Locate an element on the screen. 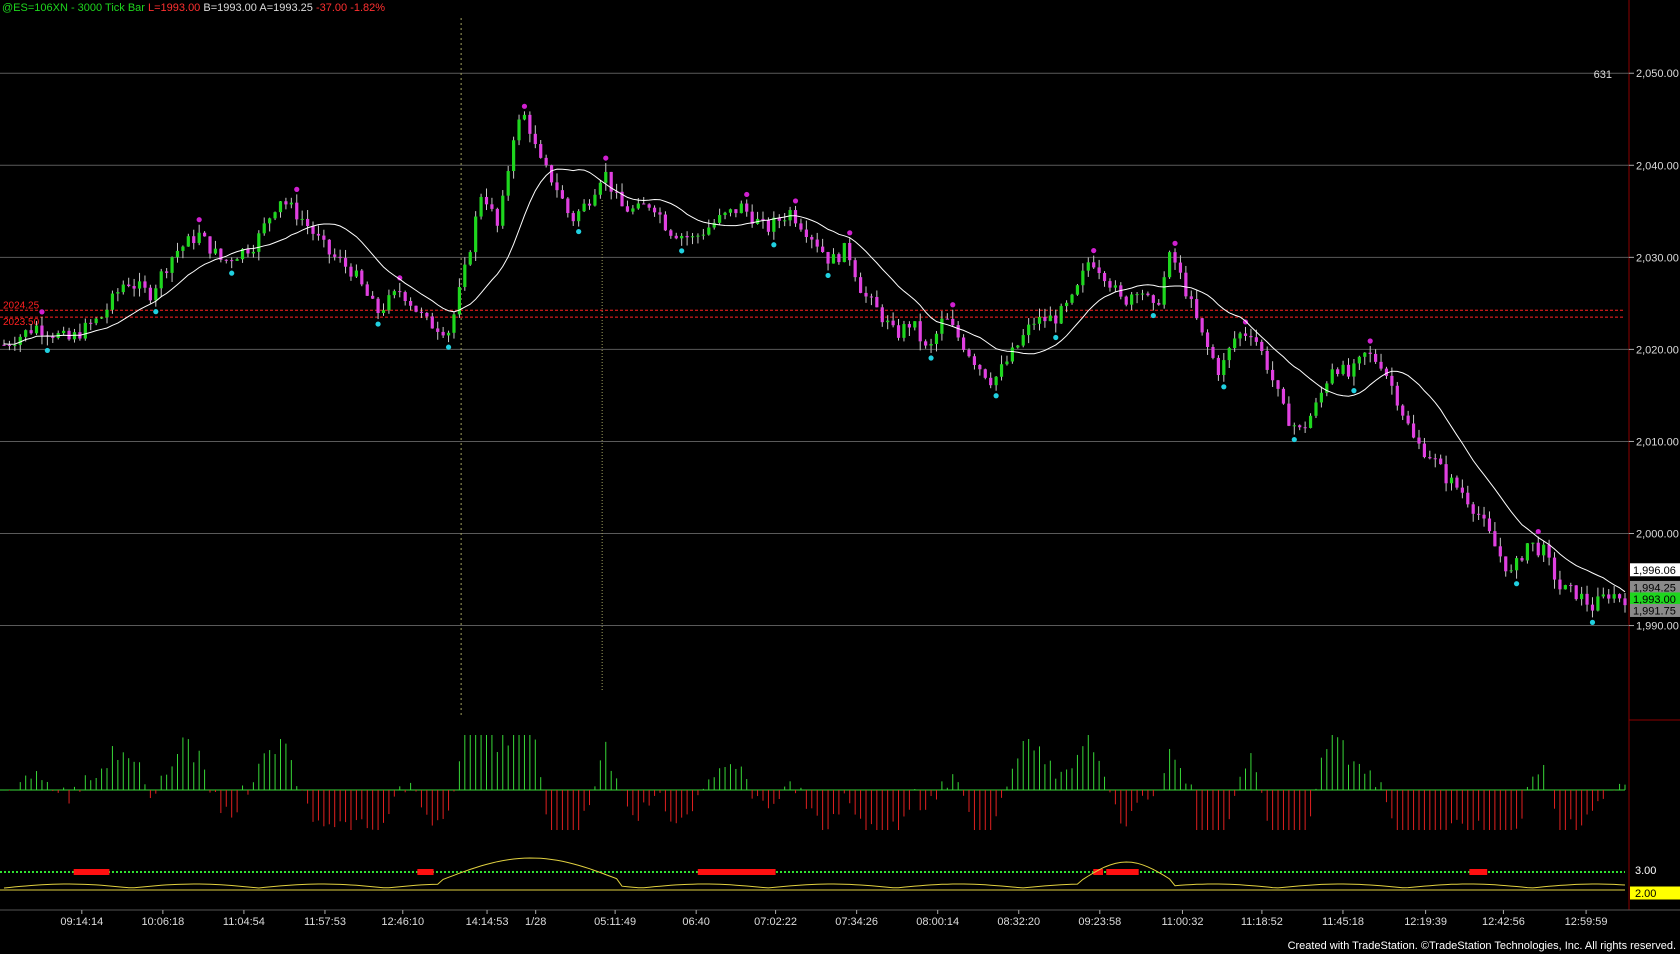 The height and width of the screenshot is (954, 1680). x-tick-label: 12:59:59 is located at coordinates (1586, 922).